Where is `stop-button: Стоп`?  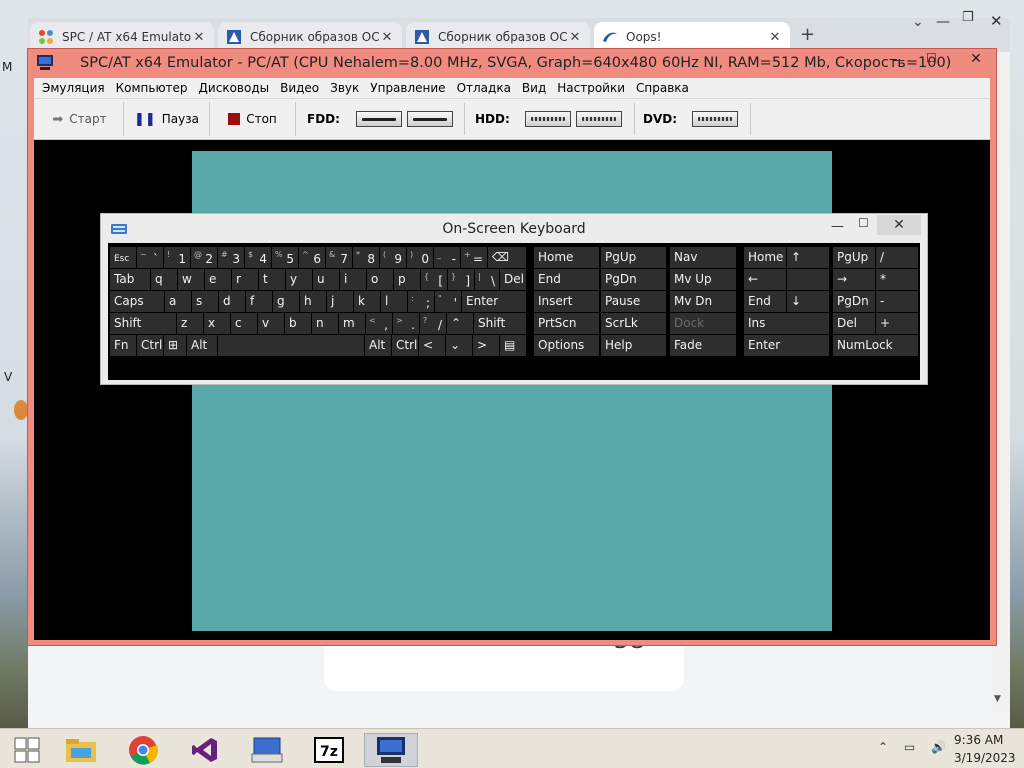 stop-button: Стоп is located at coordinates (253, 119).